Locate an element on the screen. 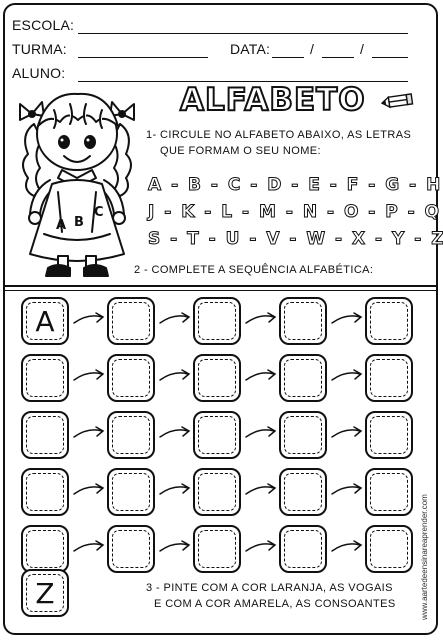  alphabet-row-1: A - B - C - D - E - F - G - H - I is located at coordinates (295, 185).